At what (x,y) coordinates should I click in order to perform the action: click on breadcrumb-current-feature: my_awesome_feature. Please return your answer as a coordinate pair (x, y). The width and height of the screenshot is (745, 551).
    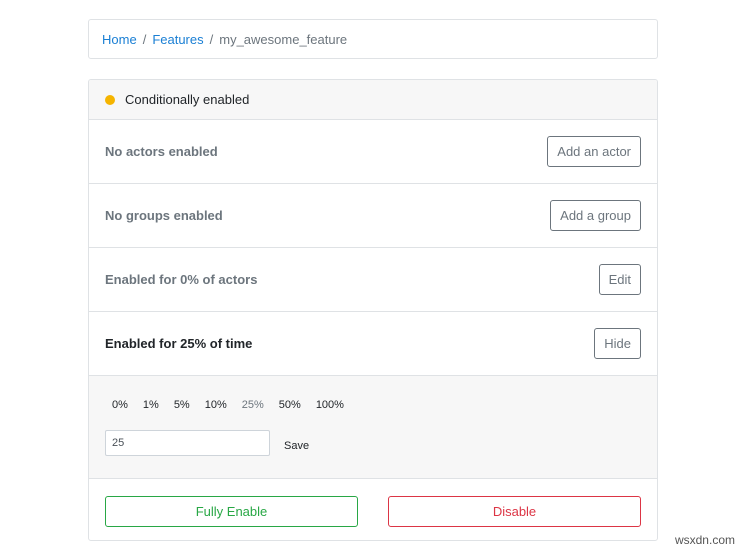
    Looking at the image, I should click on (283, 39).